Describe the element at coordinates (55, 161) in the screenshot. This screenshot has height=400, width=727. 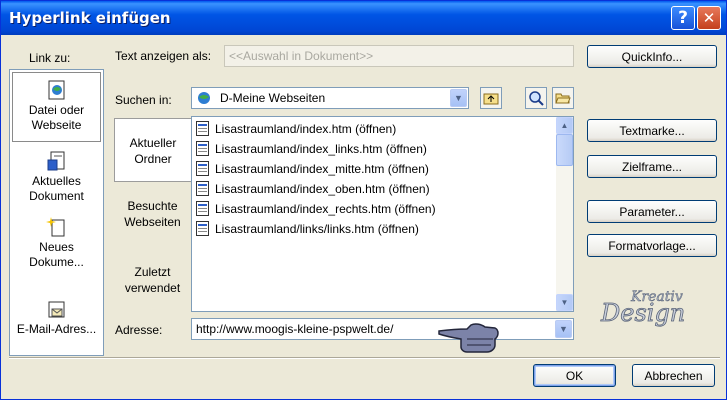
I see `current-document-icon` at that location.